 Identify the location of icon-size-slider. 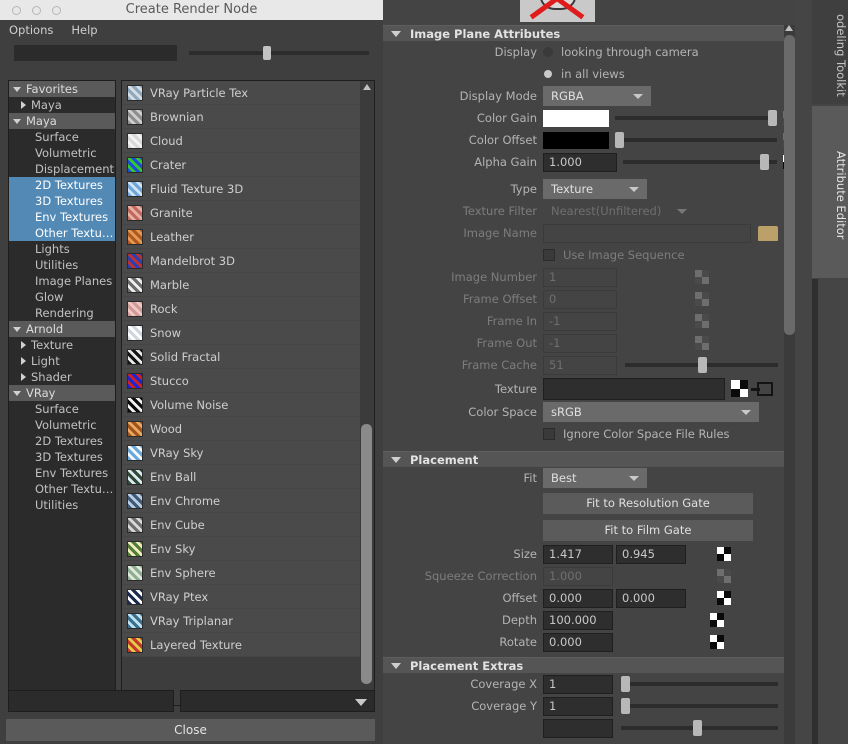
(279, 53).